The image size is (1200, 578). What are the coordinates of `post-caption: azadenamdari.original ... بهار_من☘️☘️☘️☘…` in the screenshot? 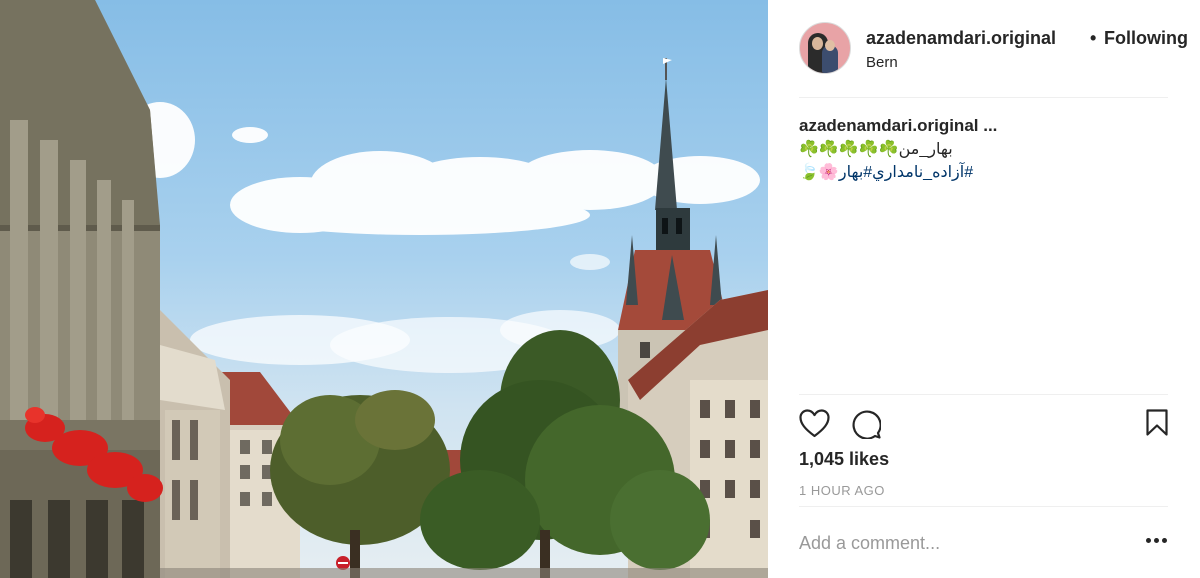 It's located at (983, 150).